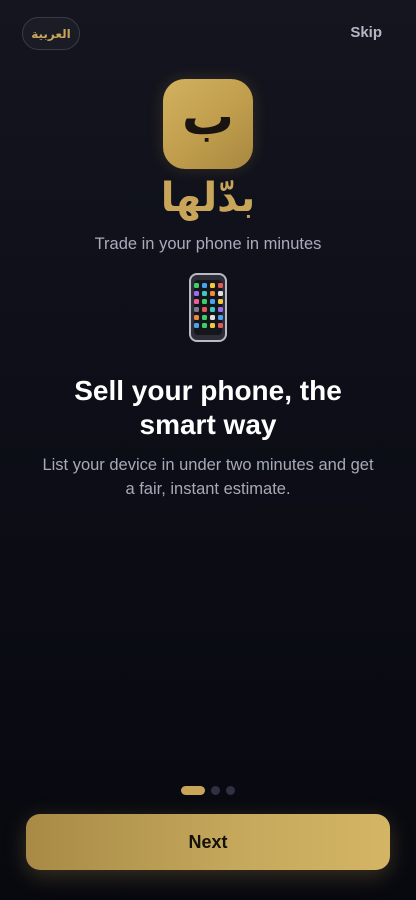  Describe the element at coordinates (208, 842) in the screenshot. I see `next-button: Next` at that location.